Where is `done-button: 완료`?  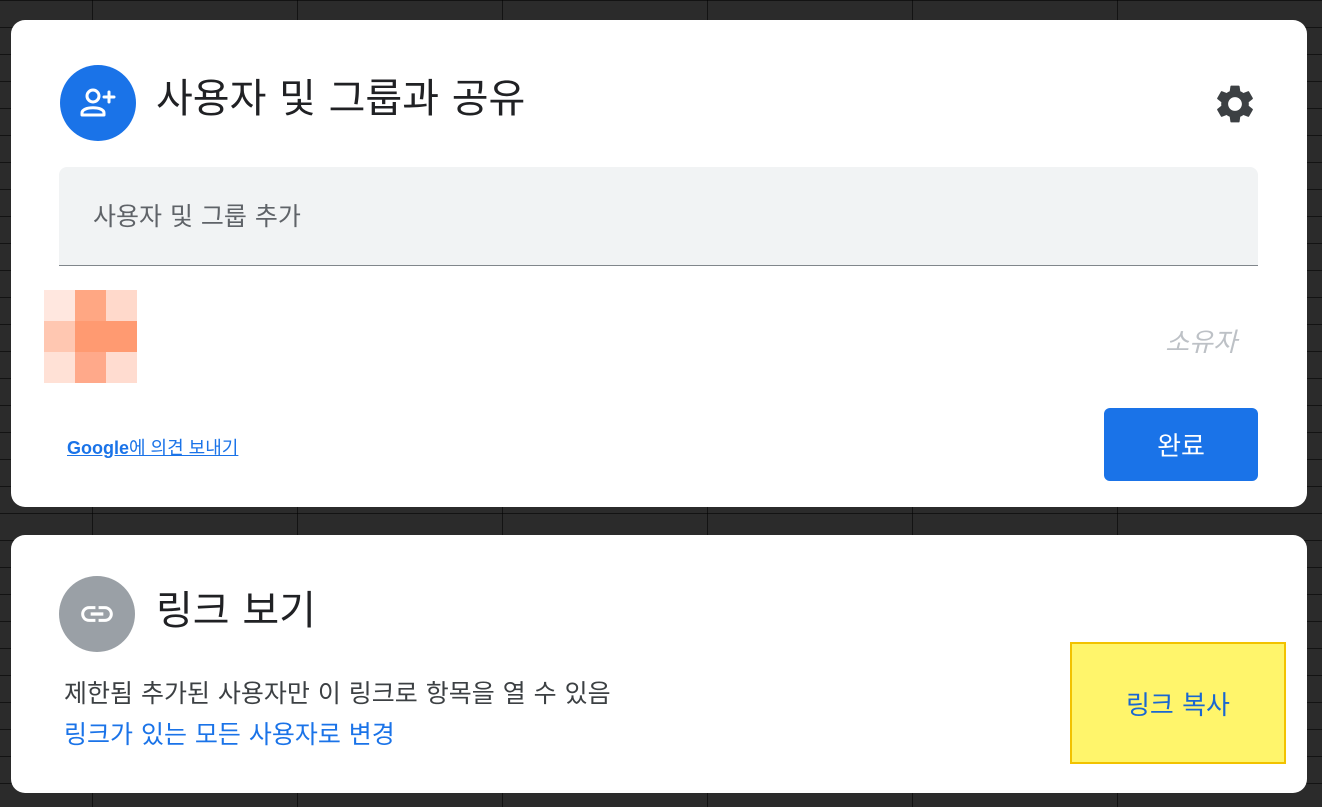 done-button: 완료 is located at coordinates (1181, 444).